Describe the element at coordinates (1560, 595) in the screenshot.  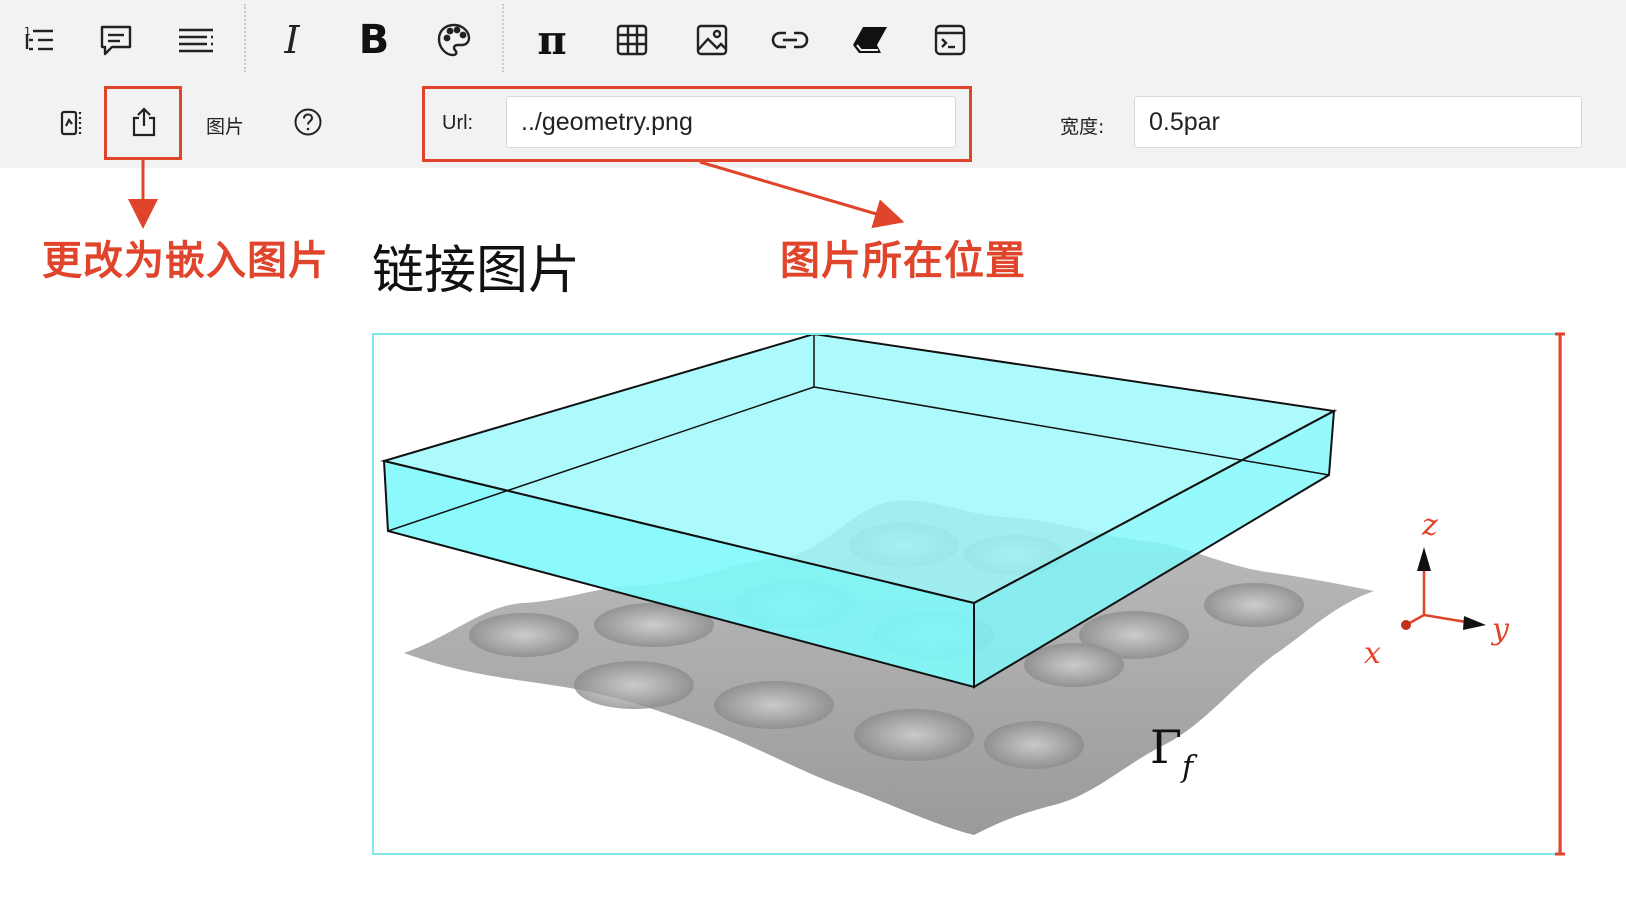
I see `resize-handle` at that location.